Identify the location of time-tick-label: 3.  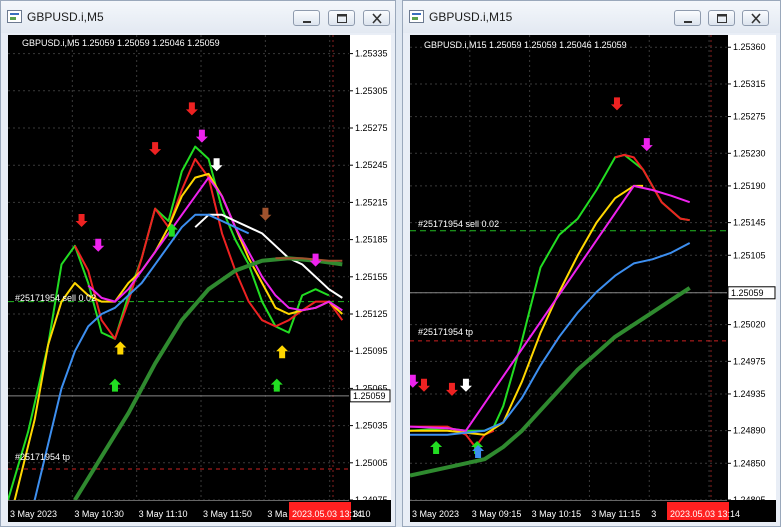
(653, 514).